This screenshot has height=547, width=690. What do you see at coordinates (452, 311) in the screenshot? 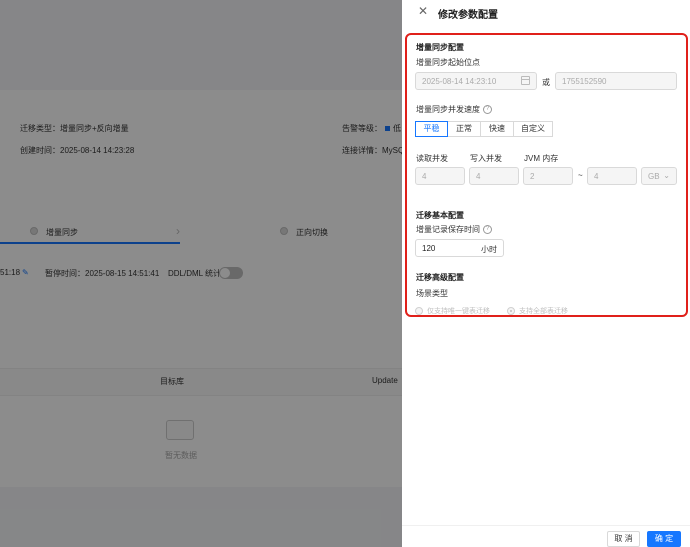
I see `scenario-option-unique-key: 仅支持唯一键表迁移` at bounding box center [452, 311].